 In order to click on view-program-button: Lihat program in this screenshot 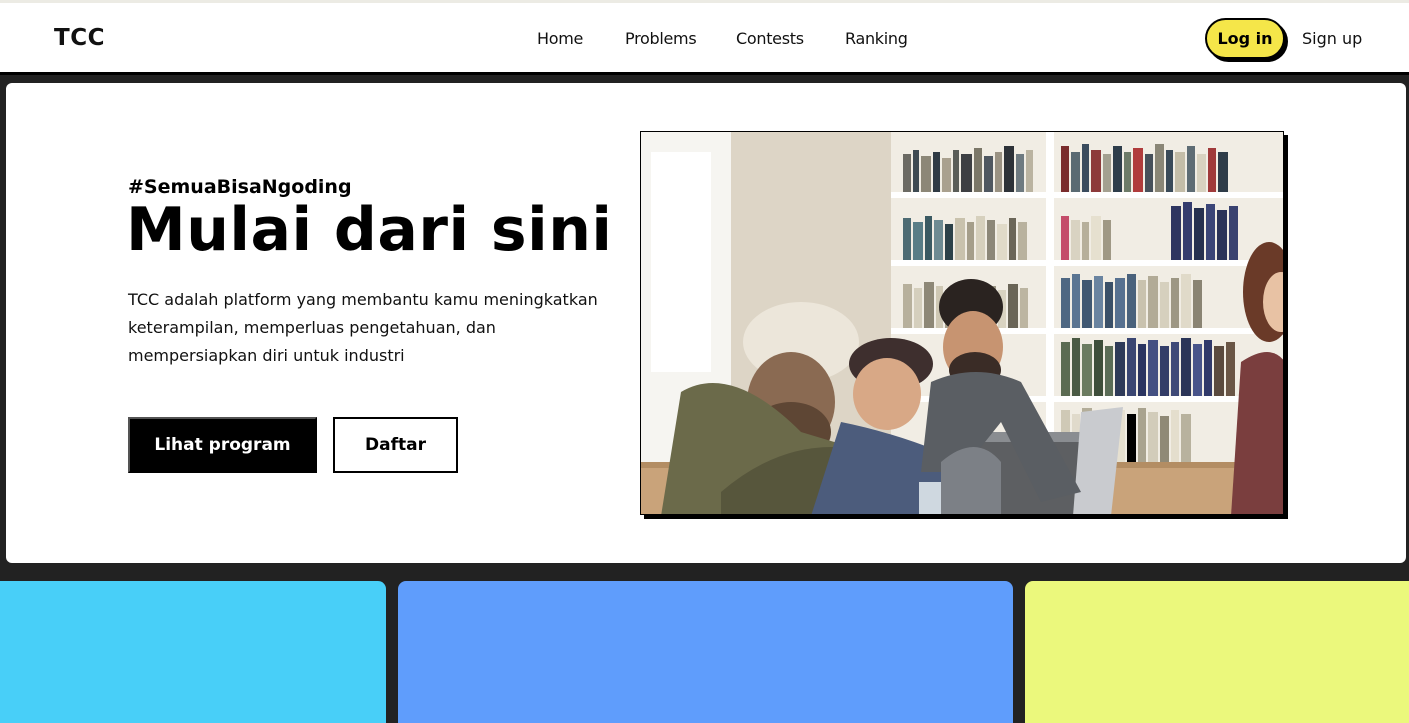, I will do `click(222, 445)`.